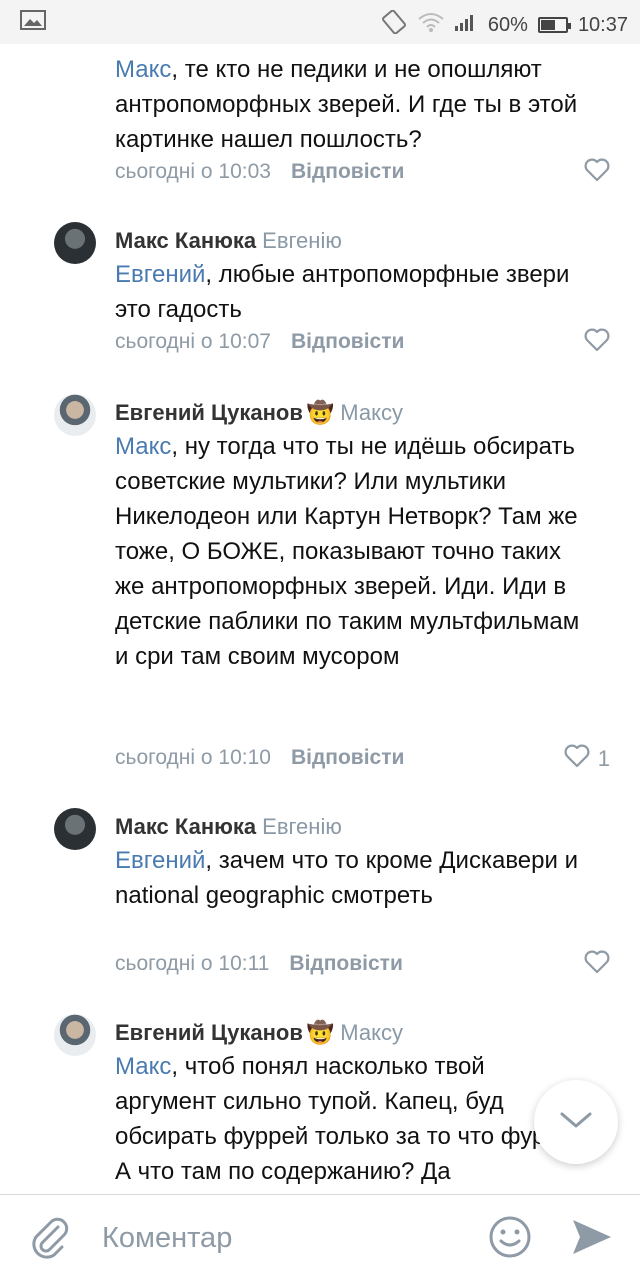 This screenshot has height=1281, width=640. I want to click on comment-date: сьогодні о 10:07, so click(193, 341).